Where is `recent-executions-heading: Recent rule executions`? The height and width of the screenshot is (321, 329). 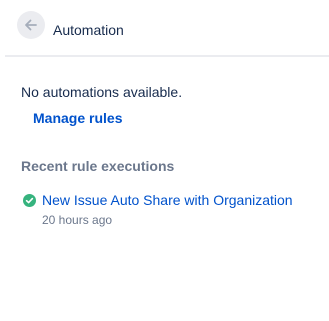 recent-executions-heading: Recent rule executions is located at coordinates (98, 166).